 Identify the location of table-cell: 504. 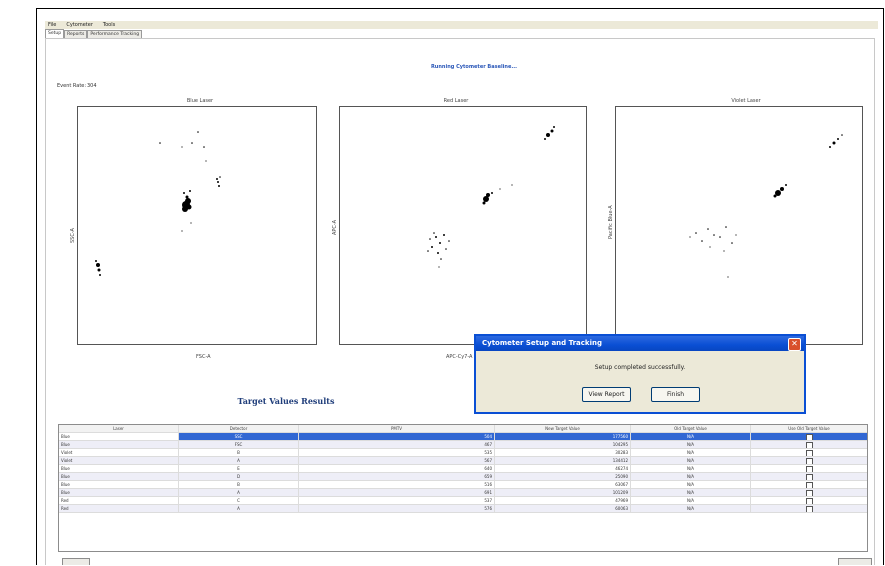
(397, 436).